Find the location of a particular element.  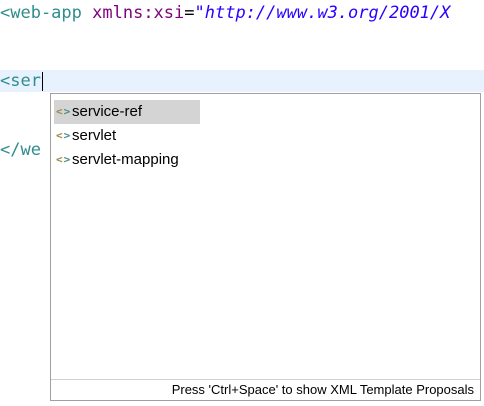

code-line-closing-tag: </we is located at coordinates (20, 150).